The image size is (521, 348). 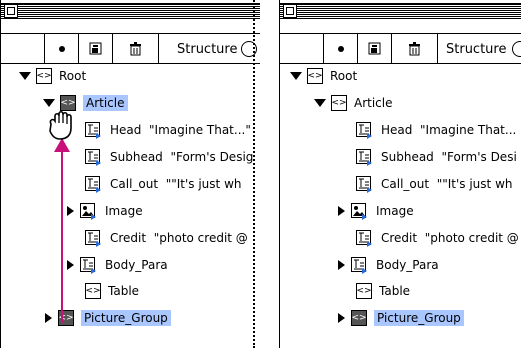 What do you see at coordinates (60, 125) in the screenshot?
I see `grab-hand-icon` at bounding box center [60, 125].